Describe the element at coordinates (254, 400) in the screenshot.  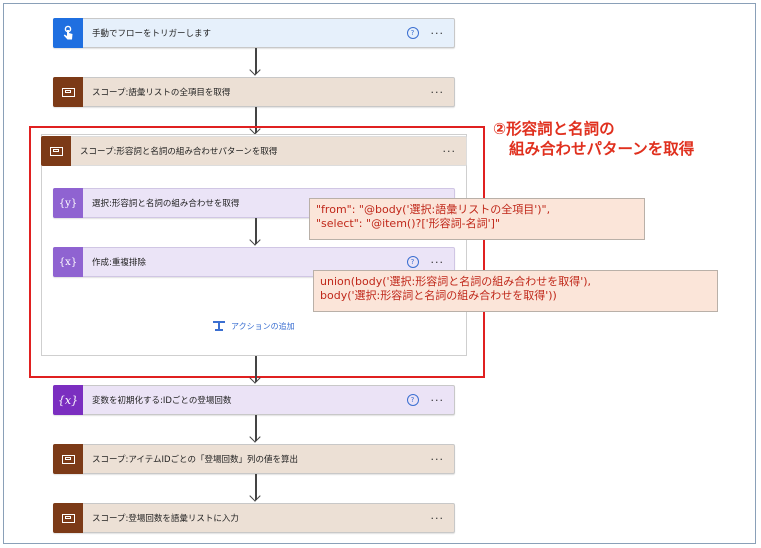
I see `initialize-variable-card: {x} 変数を初期化する:IDごとの登場回数 ? ···` at that location.